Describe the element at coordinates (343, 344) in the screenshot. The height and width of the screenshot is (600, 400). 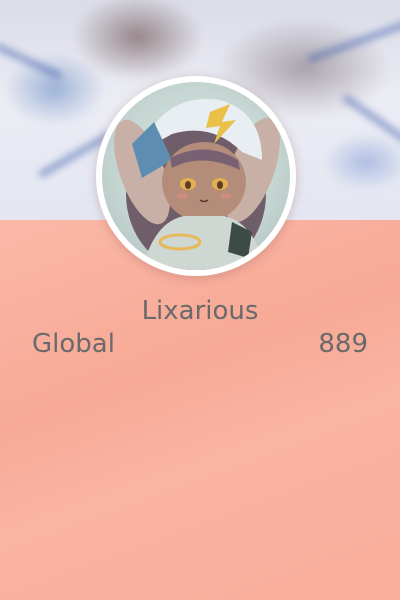
I see `rank-value: 889` at that location.